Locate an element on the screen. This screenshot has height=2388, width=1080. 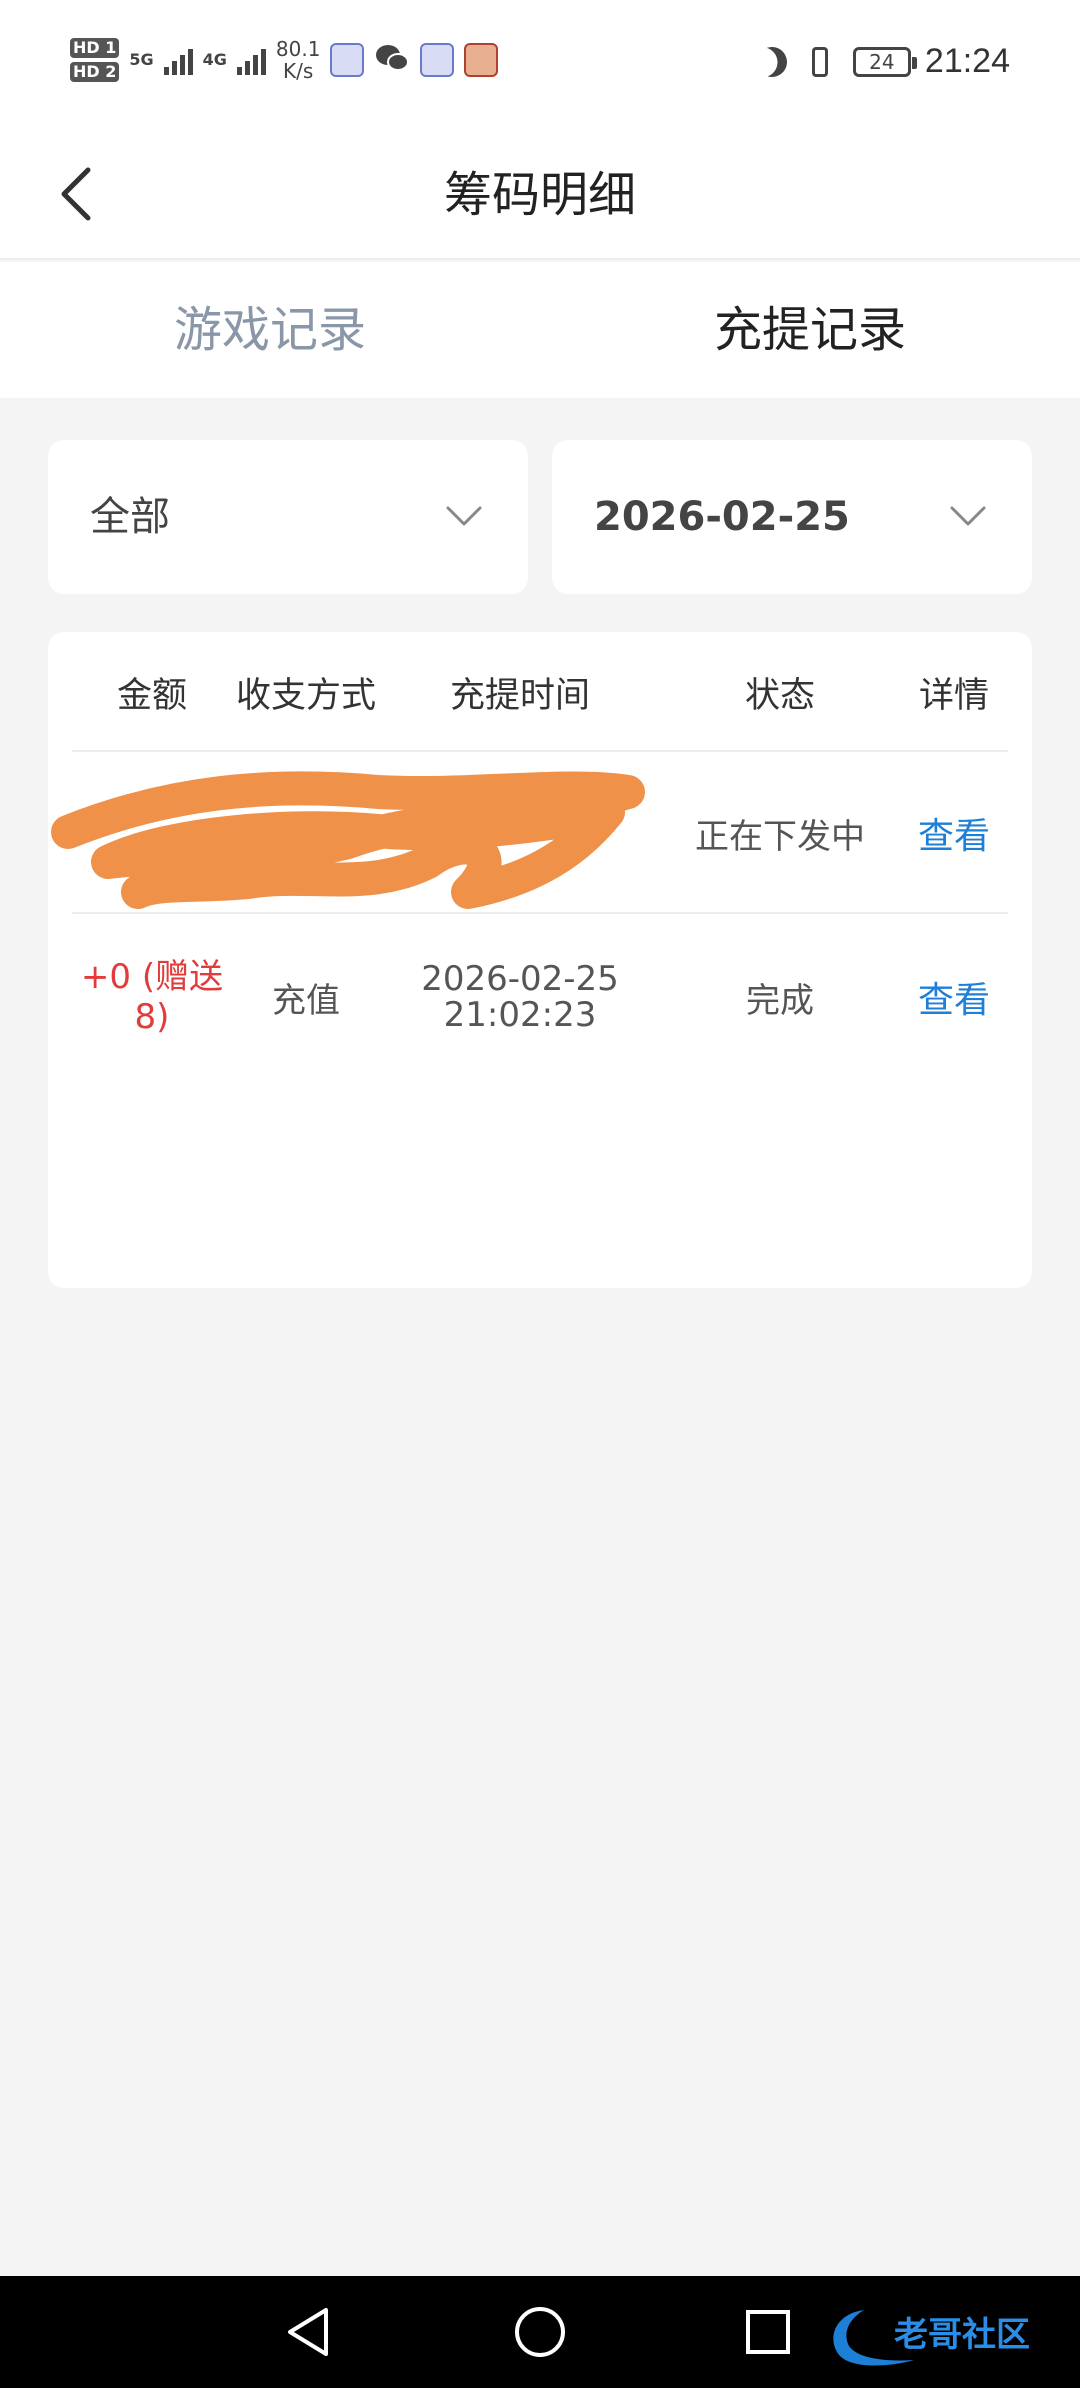
game-app-icon is located at coordinates (481, 60).